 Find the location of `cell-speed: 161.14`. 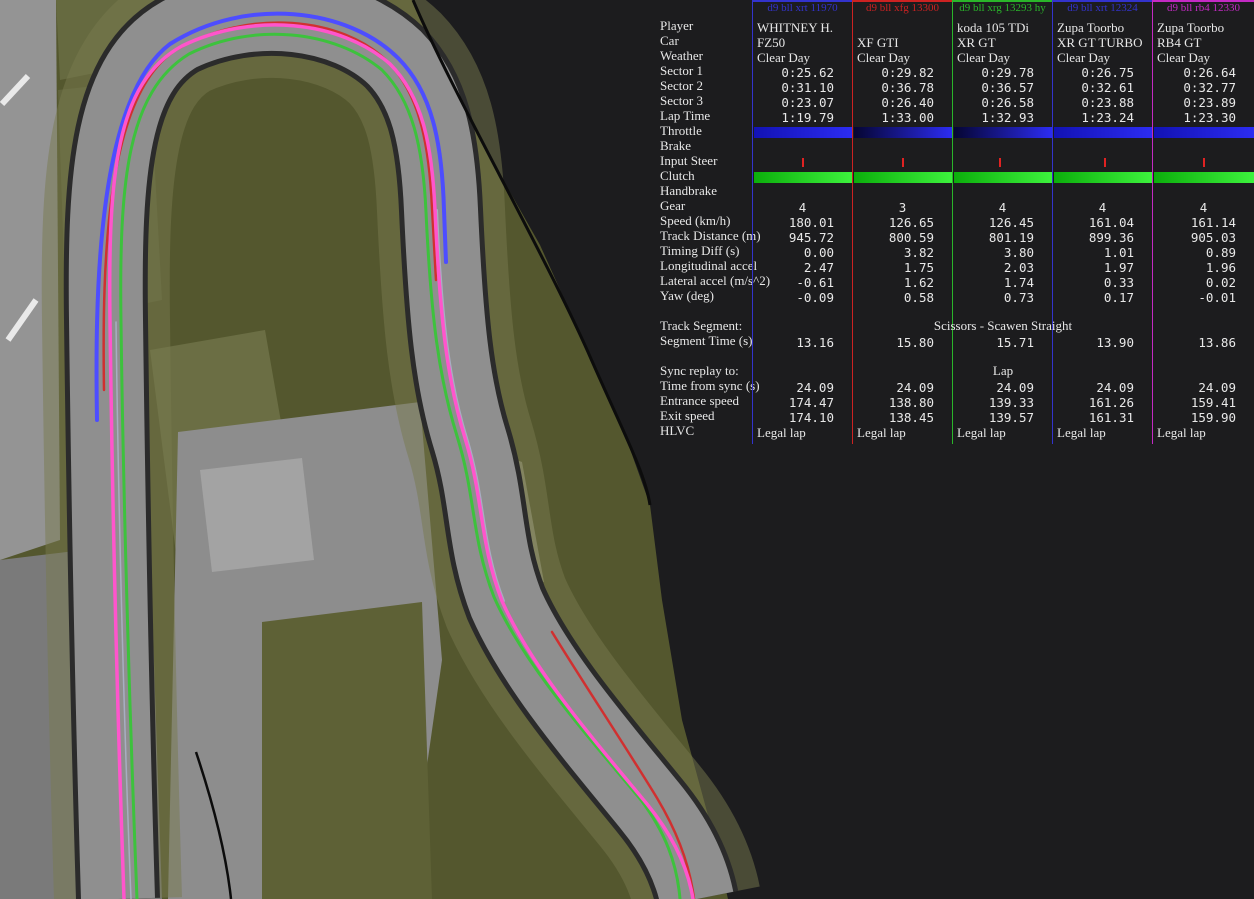

cell-speed: 161.14 is located at coordinates (1213, 222).